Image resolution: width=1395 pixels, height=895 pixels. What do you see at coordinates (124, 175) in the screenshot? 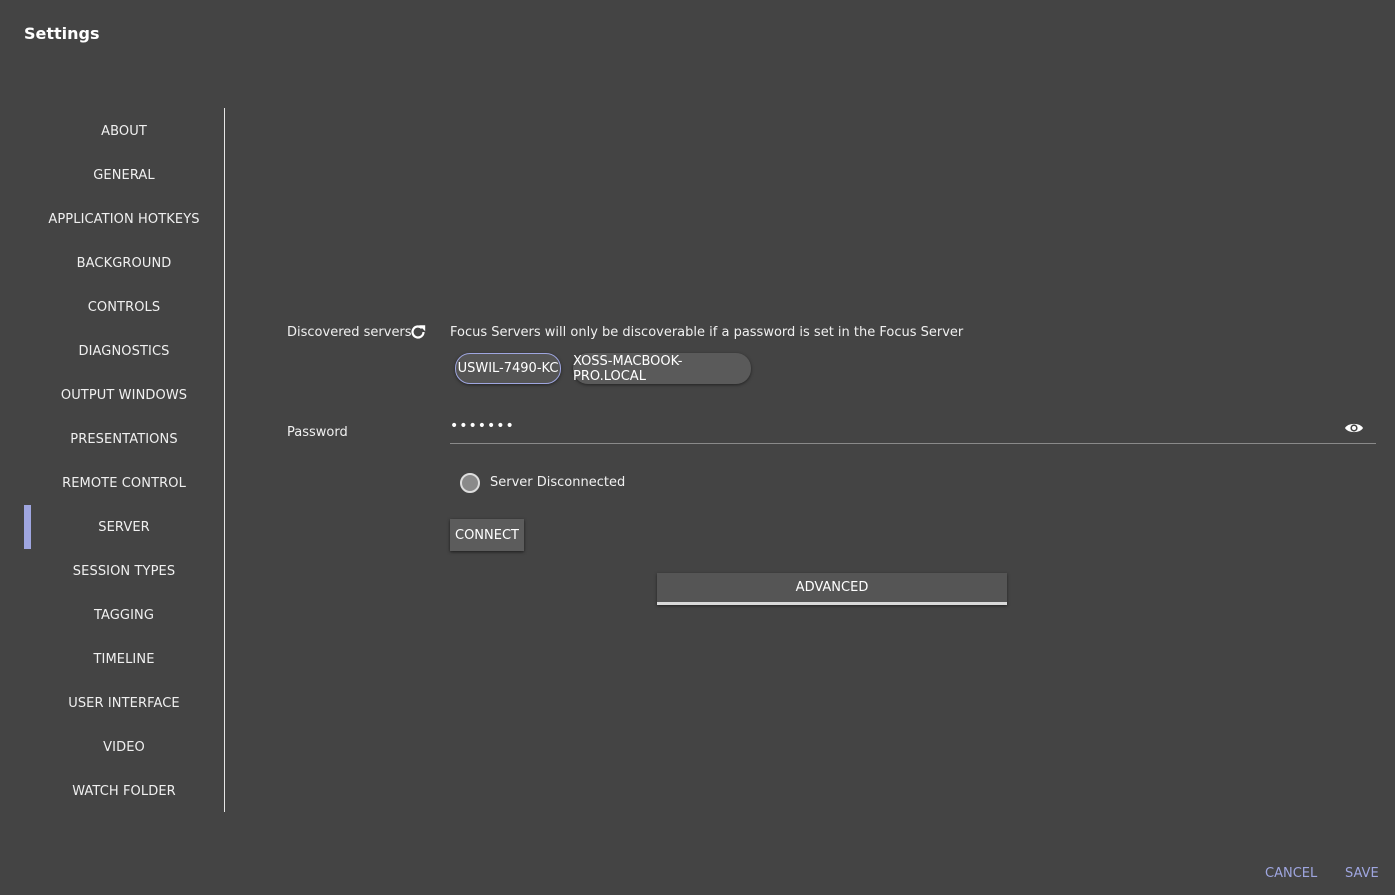
I see `sidebar-item-general: GENERAL` at bounding box center [124, 175].